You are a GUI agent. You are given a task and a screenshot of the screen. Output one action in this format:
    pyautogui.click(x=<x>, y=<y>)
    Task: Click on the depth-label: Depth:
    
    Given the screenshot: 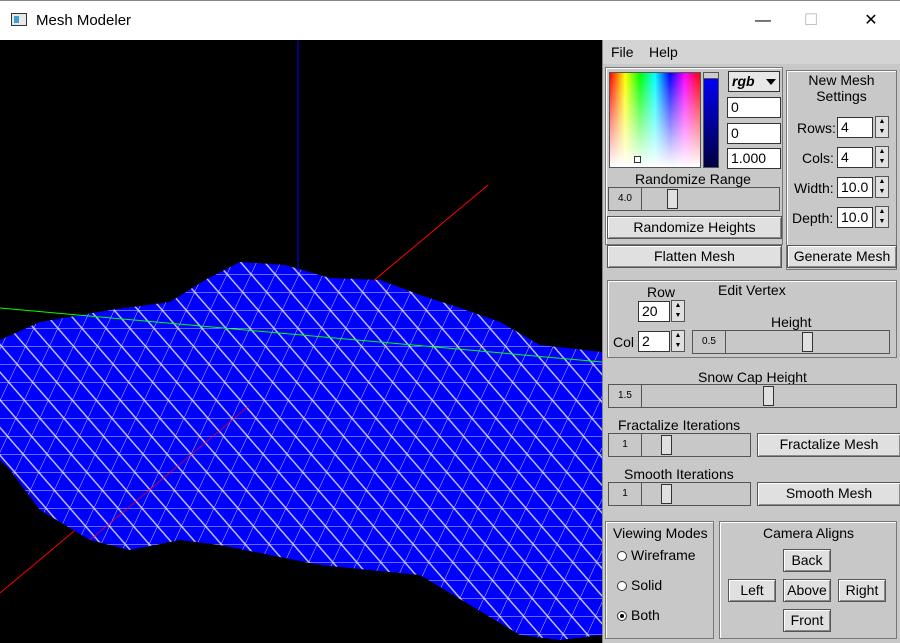 What is the action you would take?
    pyautogui.click(x=813, y=218)
    